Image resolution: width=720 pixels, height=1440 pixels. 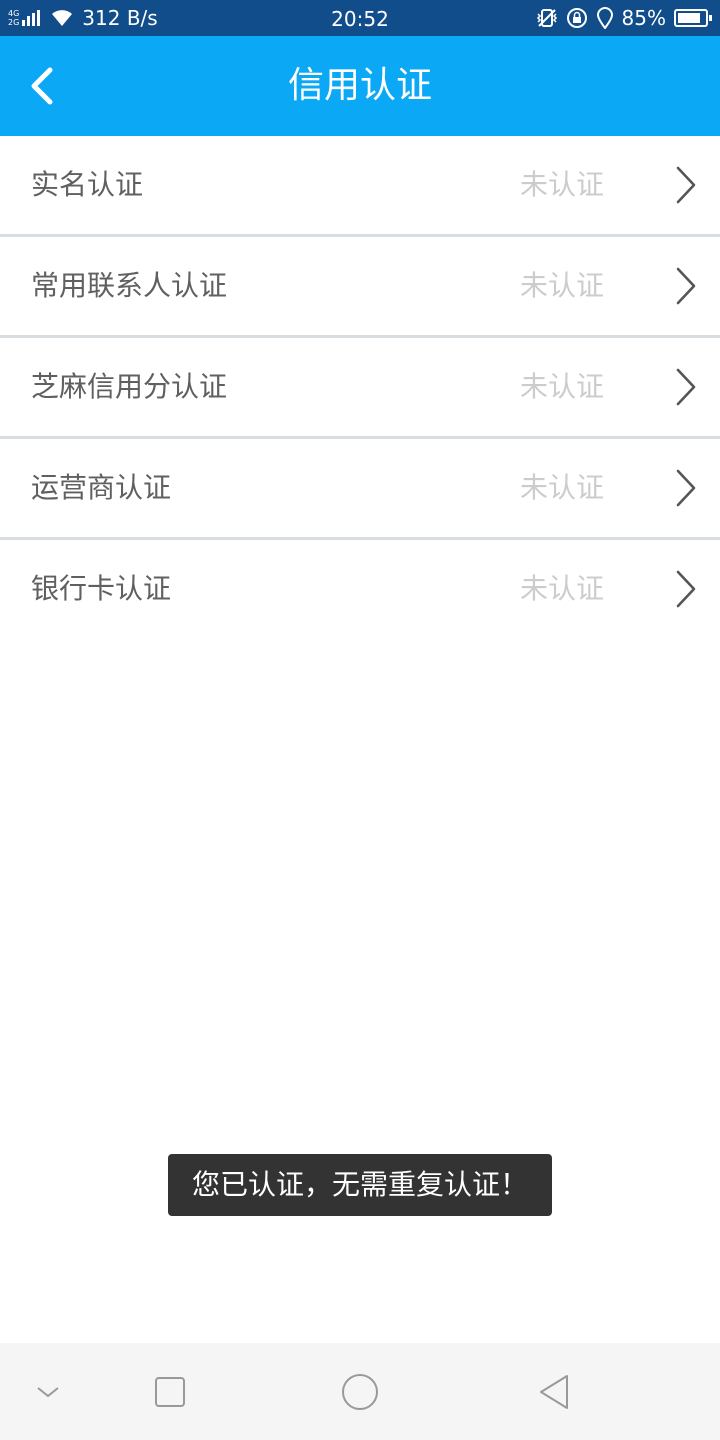 I want to click on back-arrow-icon, so click(x=42, y=86).